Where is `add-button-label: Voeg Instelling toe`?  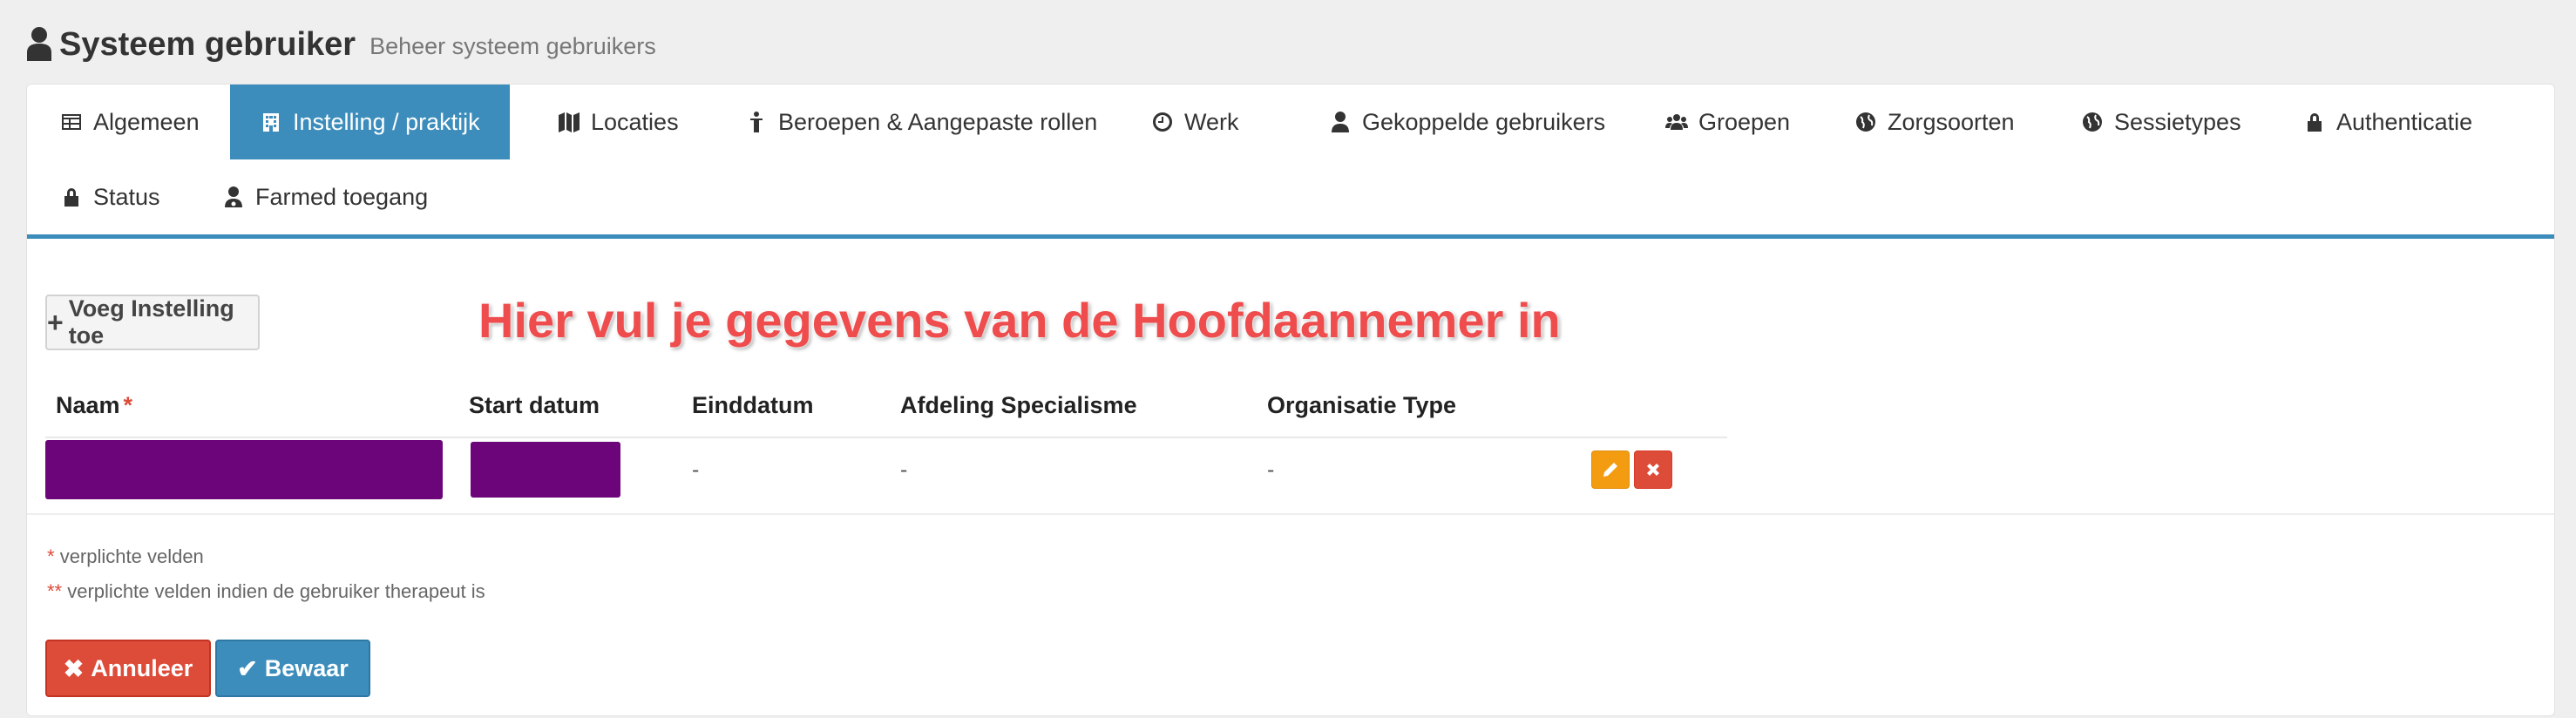
add-button-label: Voeg Instelling toe is located at coordinates (151, 322).